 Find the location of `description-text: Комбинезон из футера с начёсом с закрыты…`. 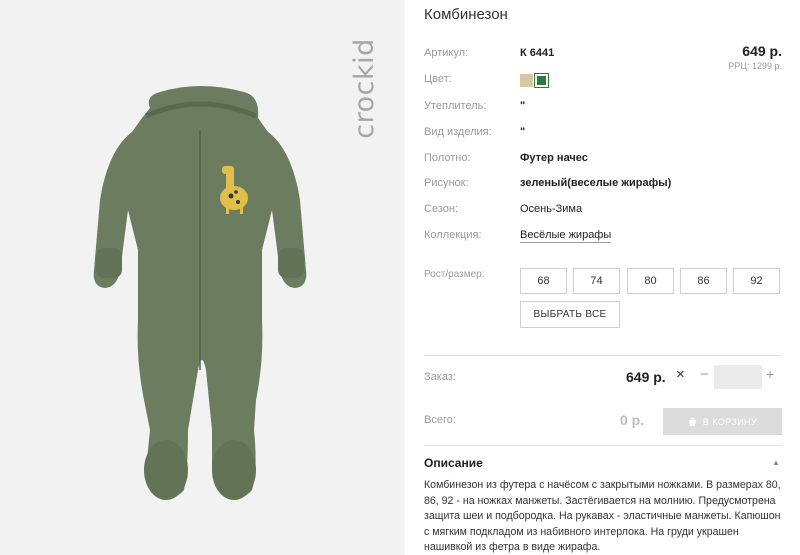

description-text: Комбинезон из футера с начёсом с закрыты… is located at coordinates (602, 516).